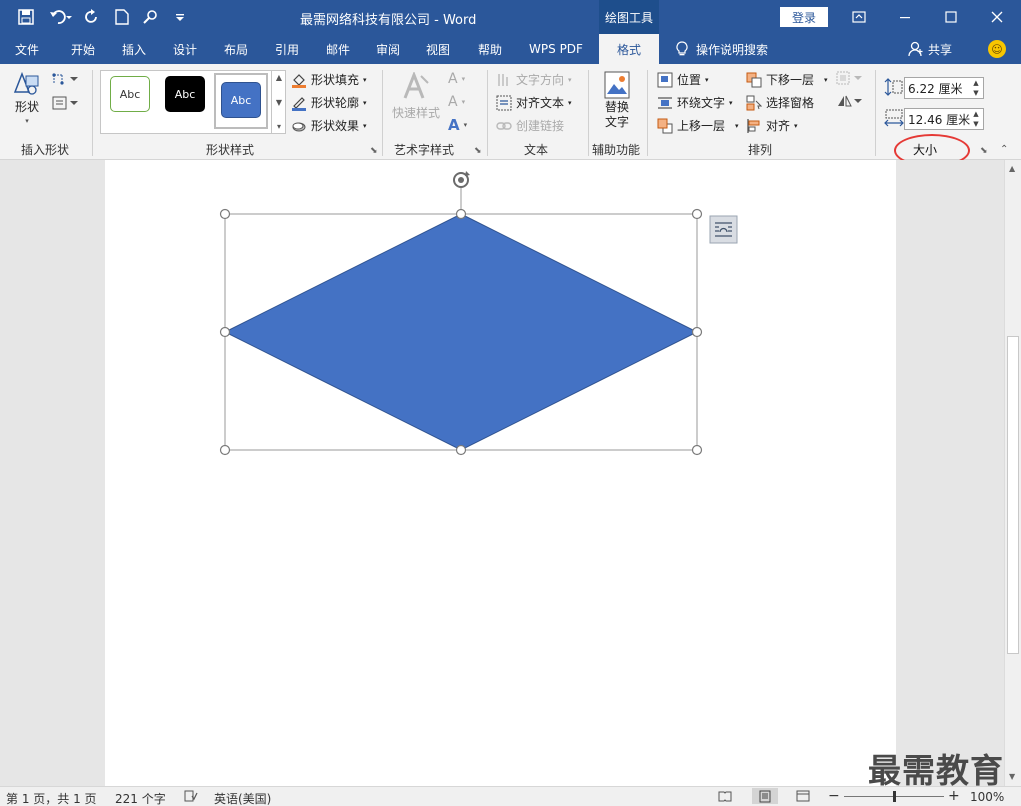  Describe the element at coordinates (66, 103) in the screenshot. I see `text-box-button` at that location.